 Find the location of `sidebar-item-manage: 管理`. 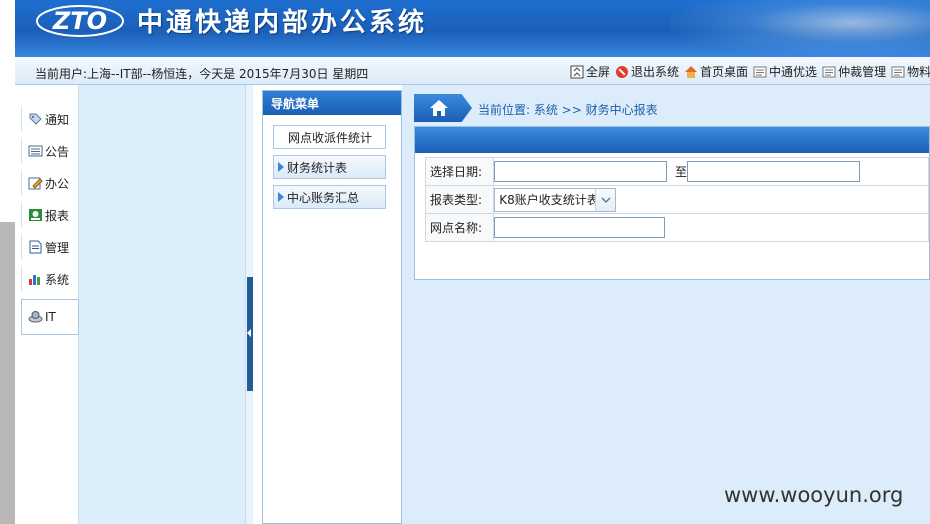

sidebar-item-manage: 管理 is located at coordinates (50, 247).